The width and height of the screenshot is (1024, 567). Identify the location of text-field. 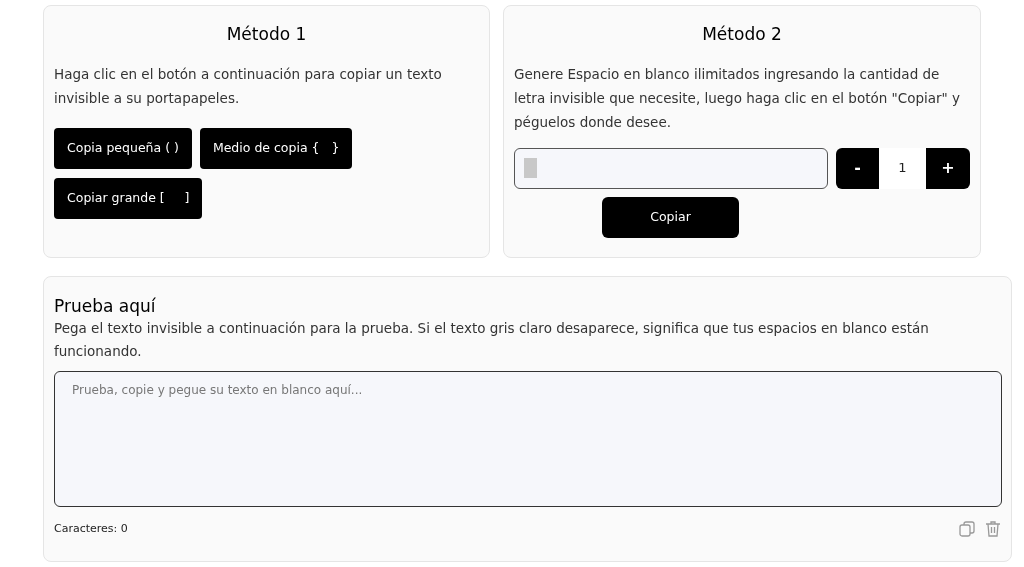
(671, 168).